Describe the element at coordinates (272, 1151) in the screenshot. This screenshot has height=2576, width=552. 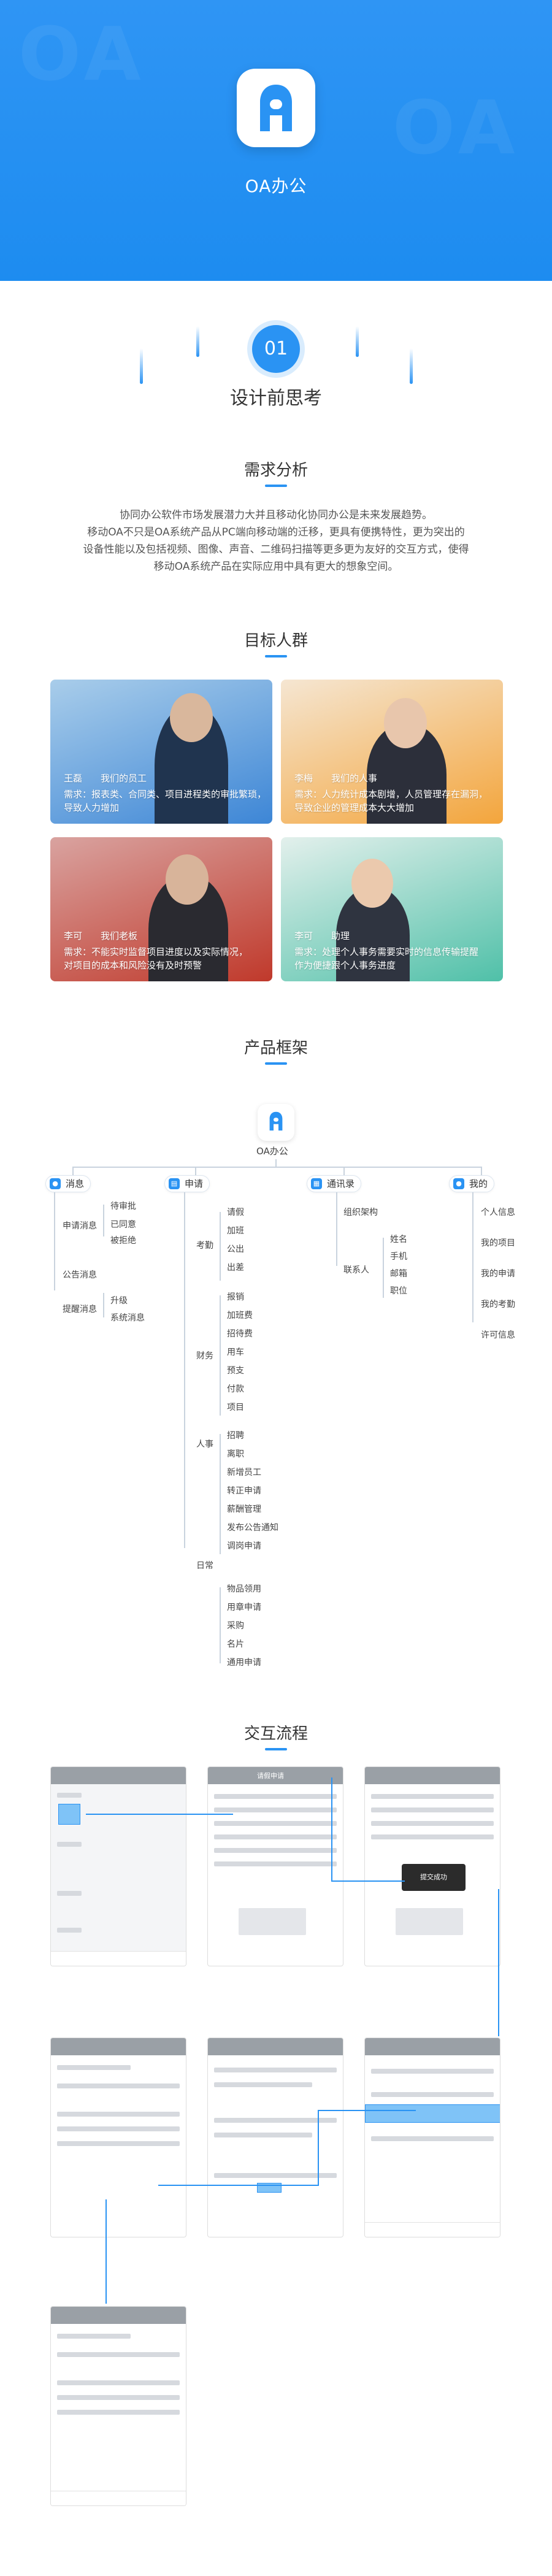
I see `framework-root-label: OA办公` at that location.